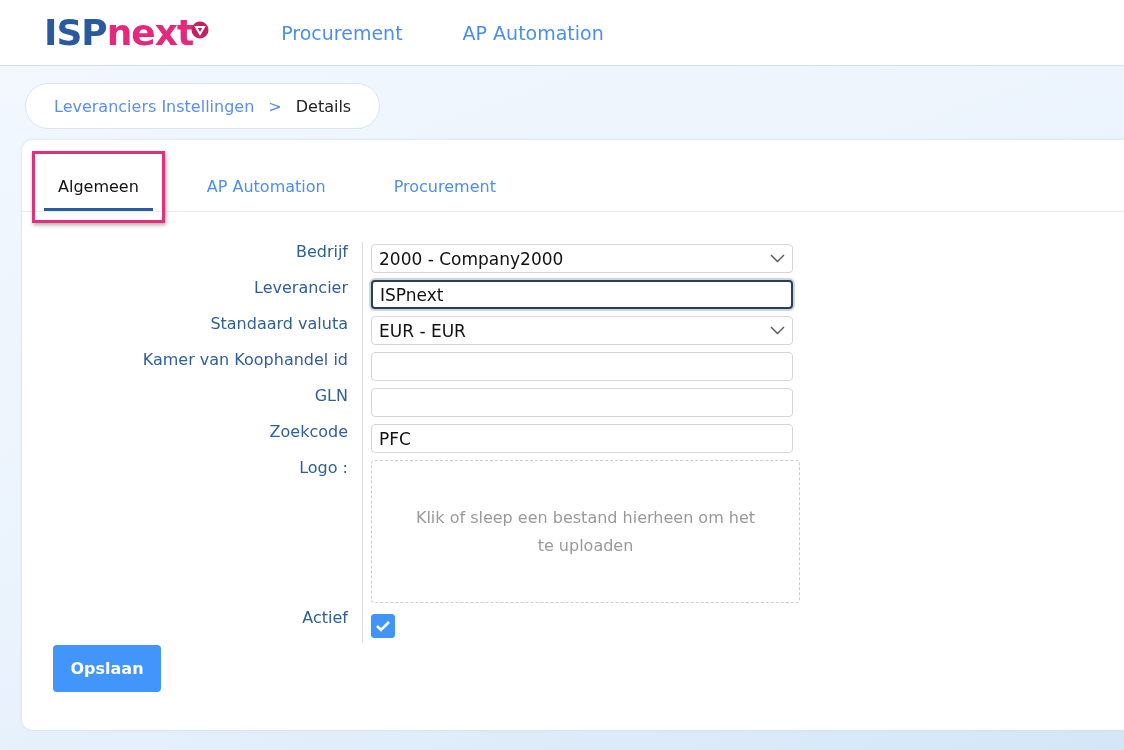 The height and width of the screenshot is (750, 1124). I want to click on select-field: EUR - EUR, so click(582, 330).